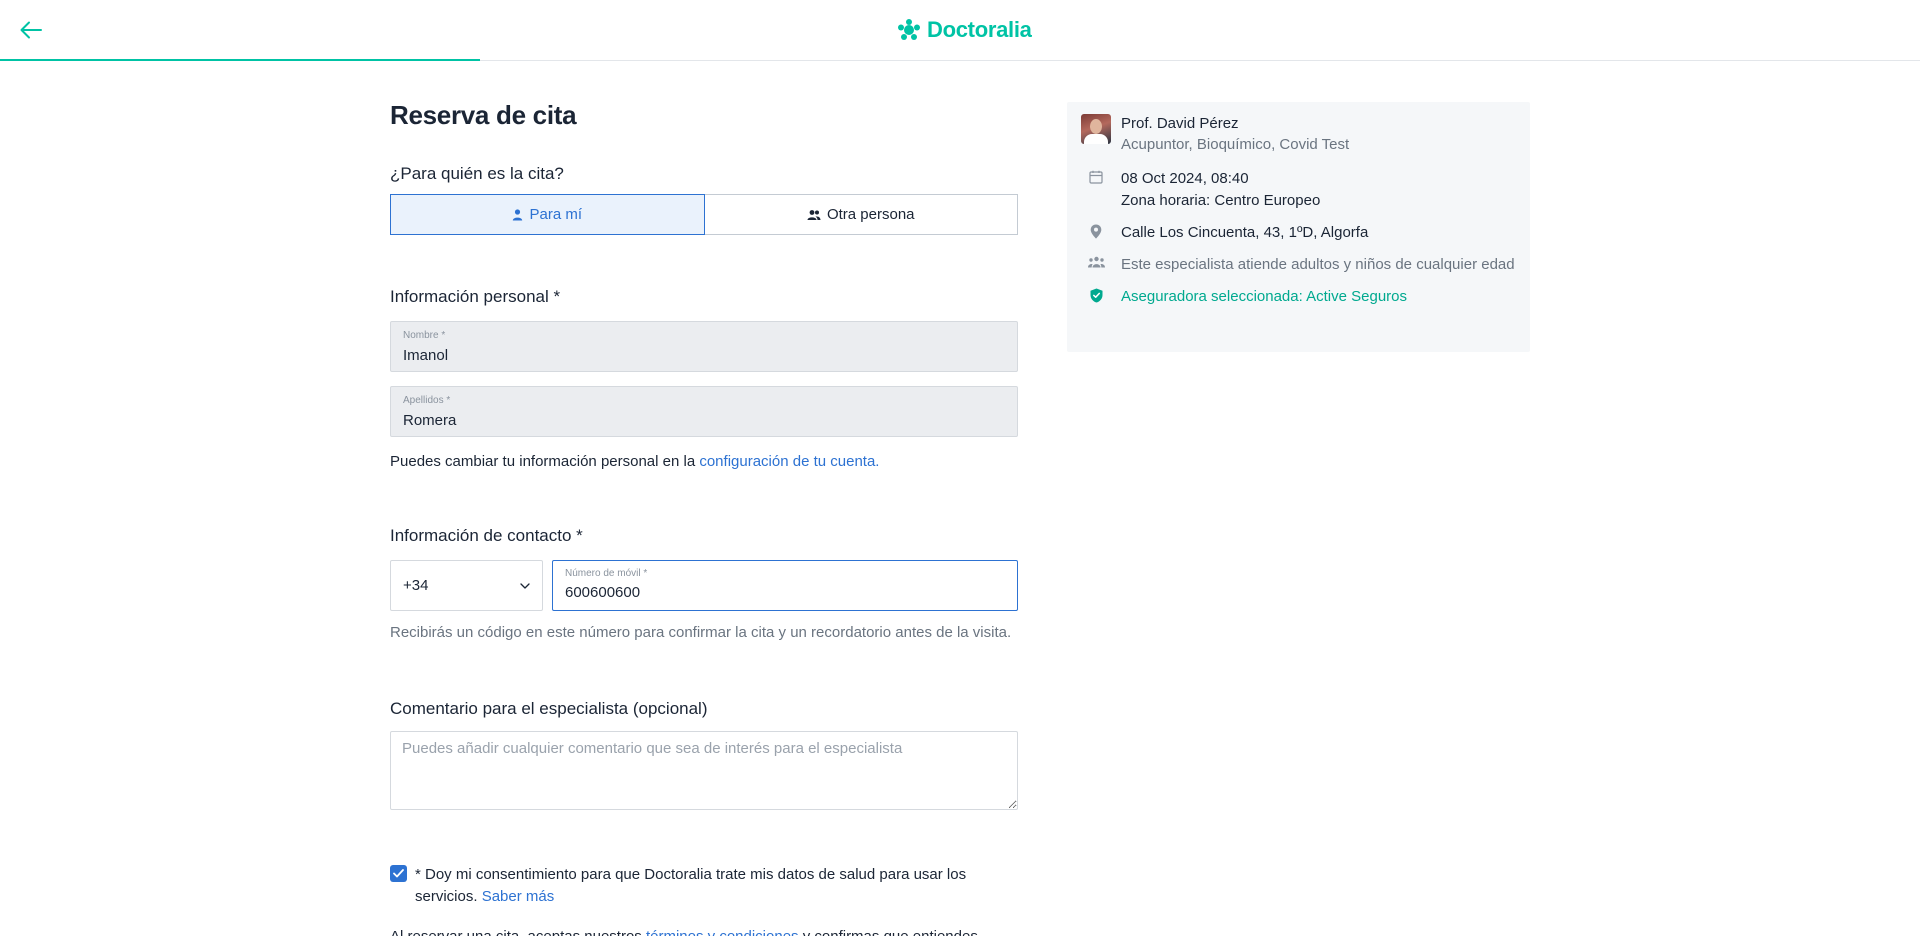 This screenshot has width=1920, height=936. What do you see at coordinates (979, 29) in the screenshot?
I see `brand-name: Doctoralia` at bounding box center [979, 29].